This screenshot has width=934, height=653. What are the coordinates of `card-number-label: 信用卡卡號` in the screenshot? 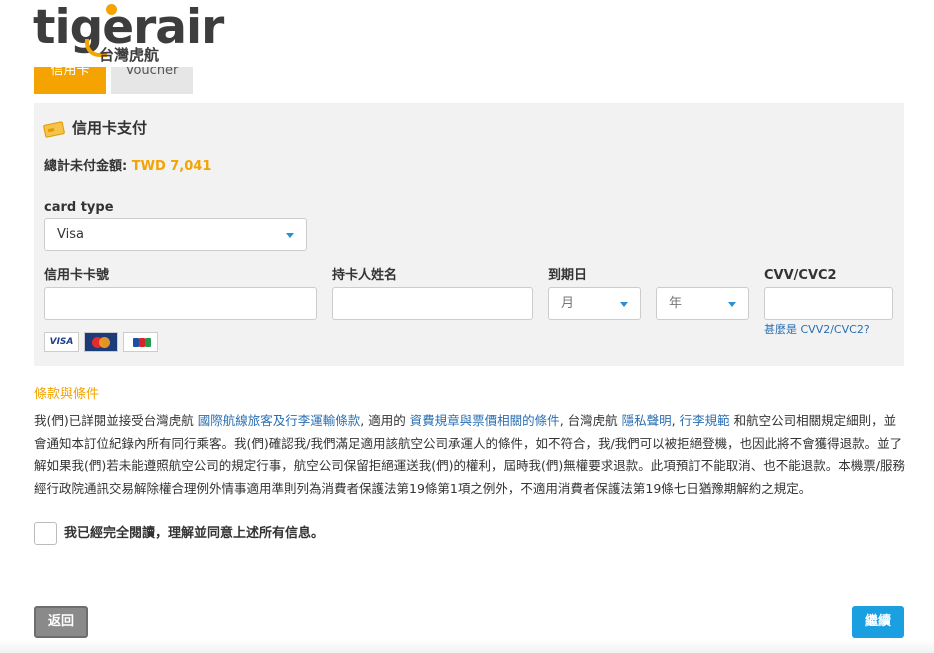 It's located at (77, 275).